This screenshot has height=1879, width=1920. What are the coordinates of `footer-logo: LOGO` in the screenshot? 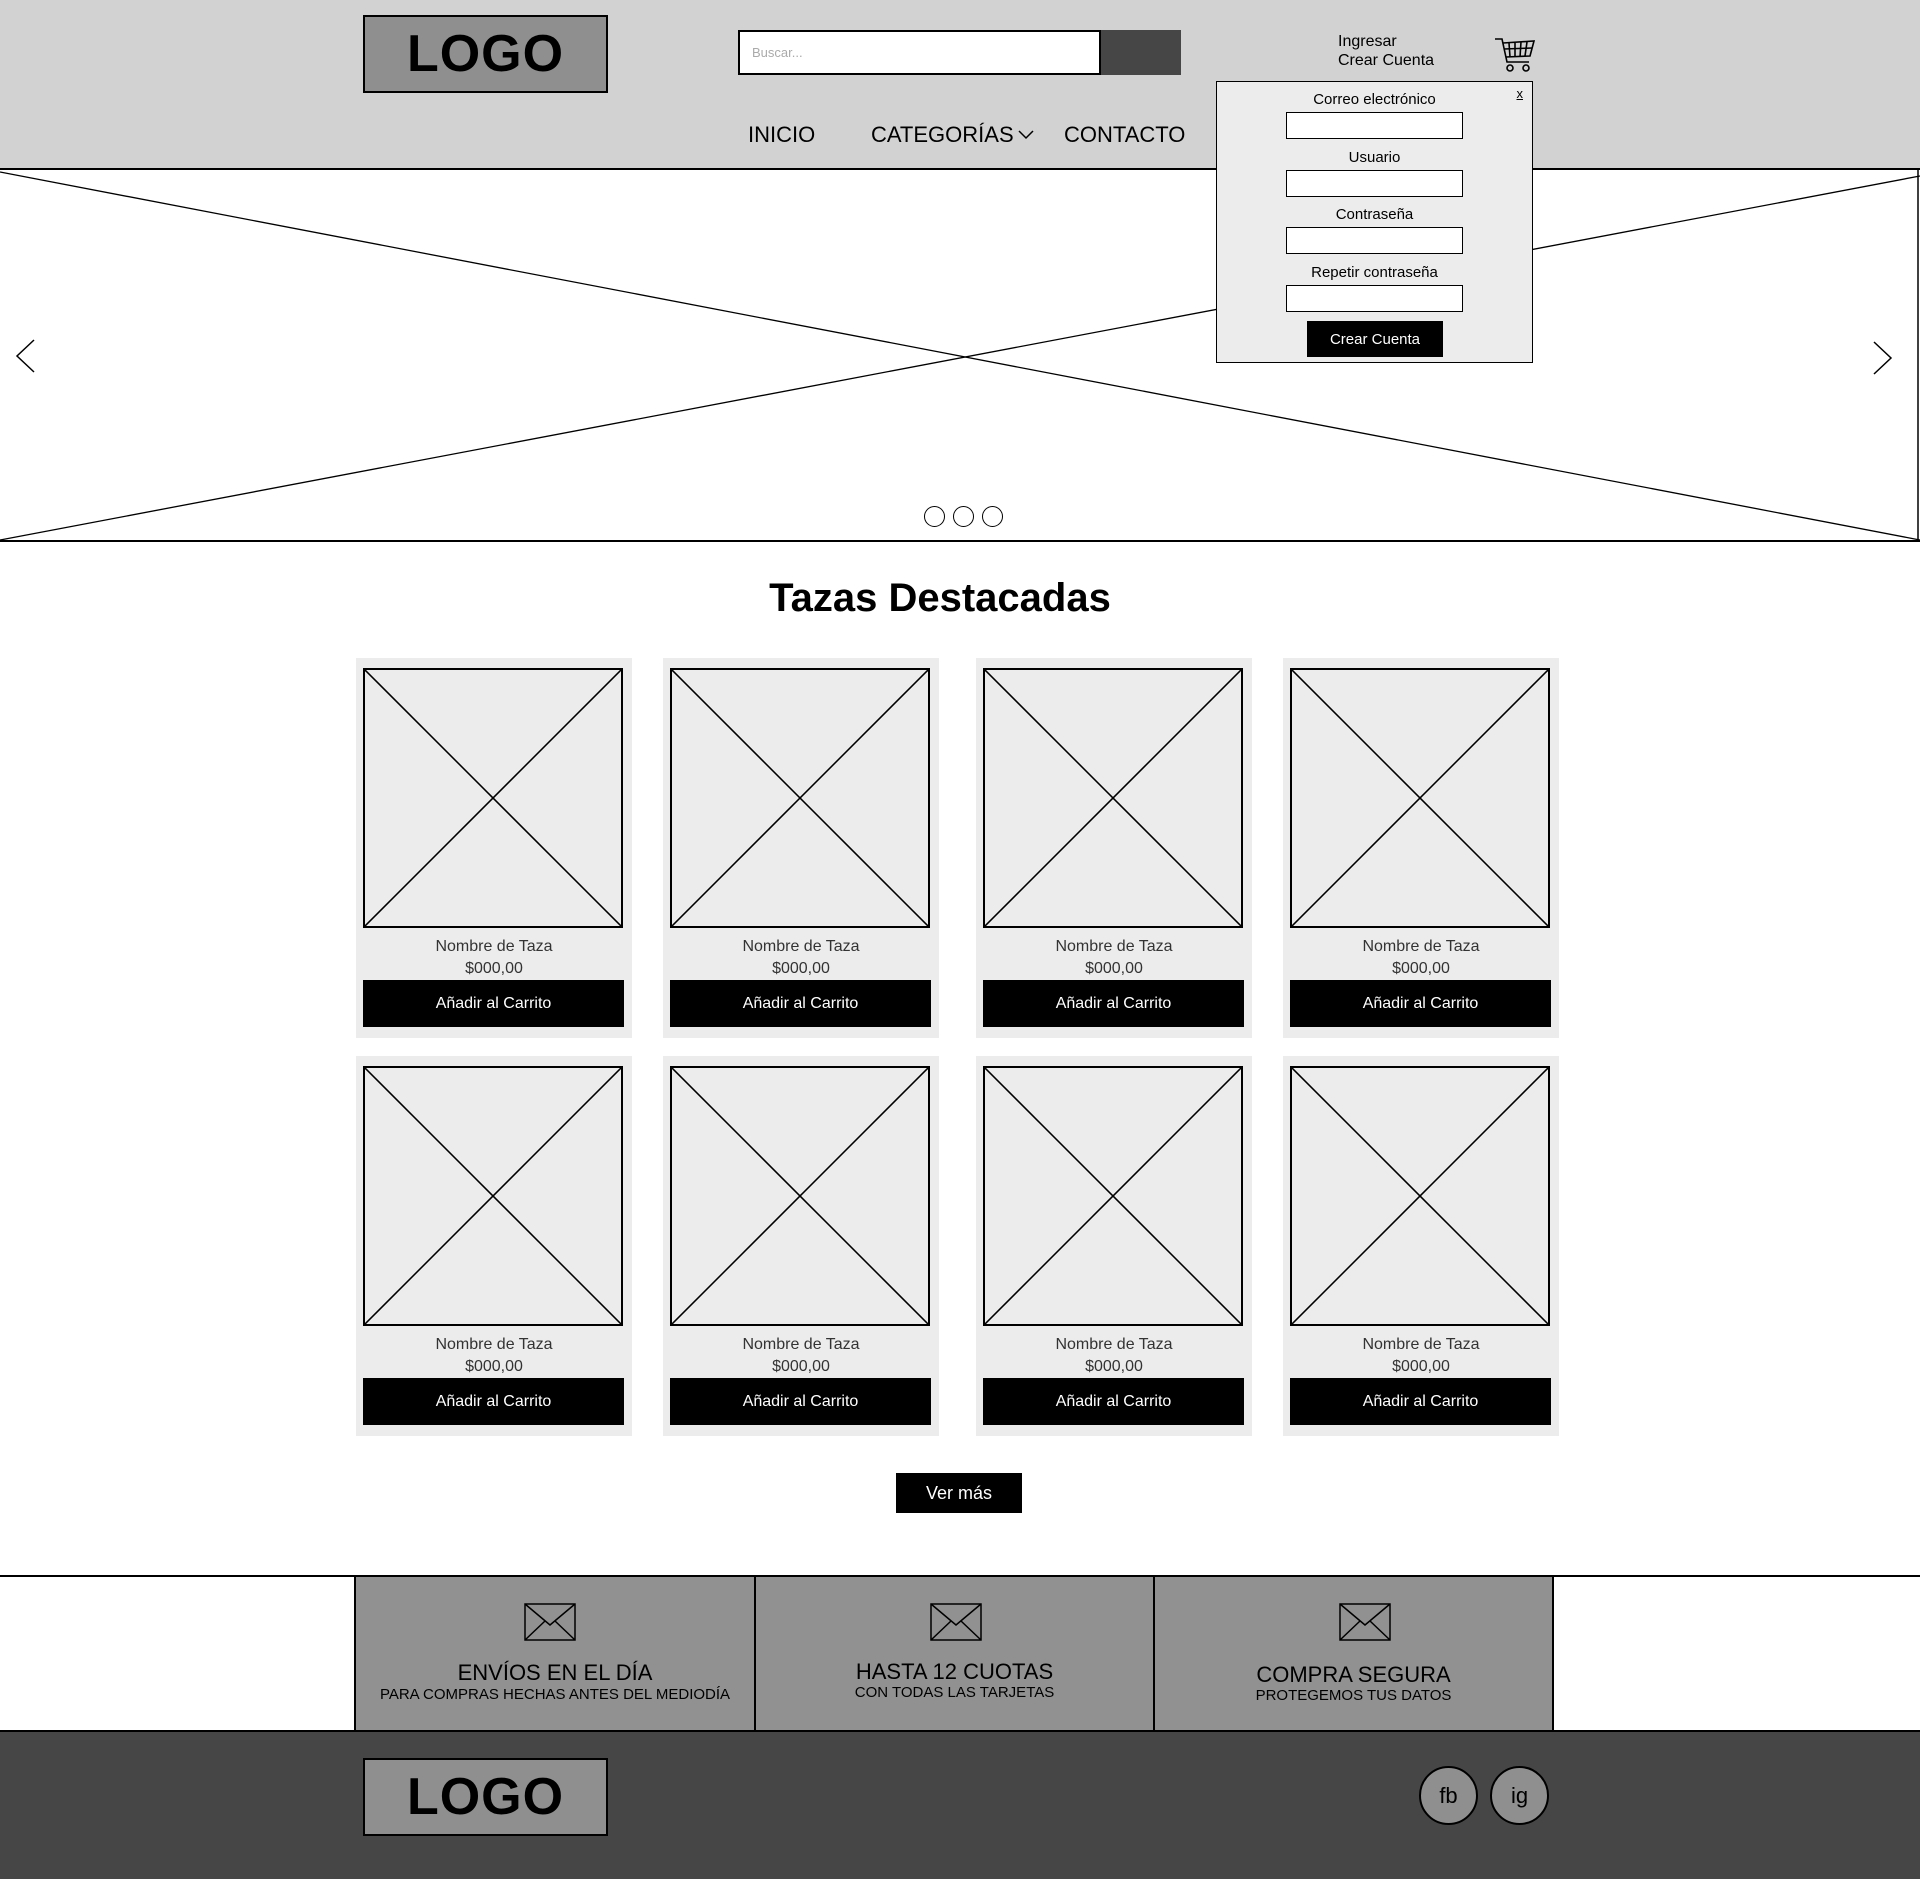 It's located at (485, 1797).